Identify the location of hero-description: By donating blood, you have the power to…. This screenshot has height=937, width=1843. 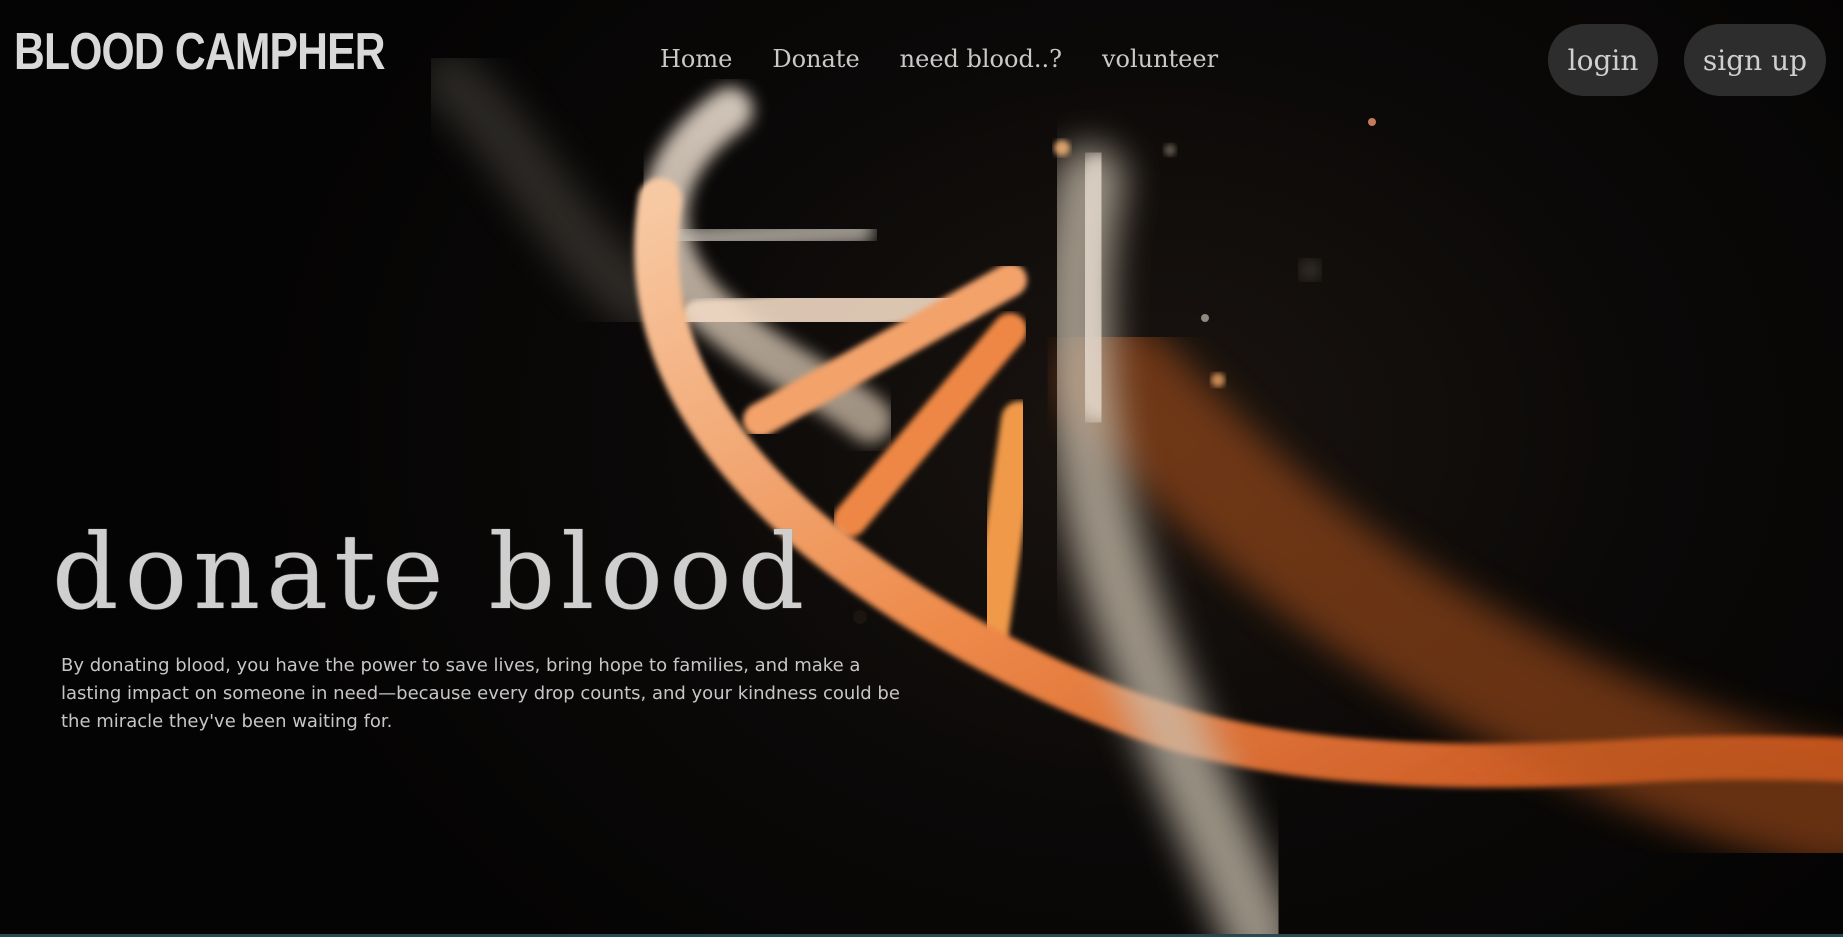
(480, 693).